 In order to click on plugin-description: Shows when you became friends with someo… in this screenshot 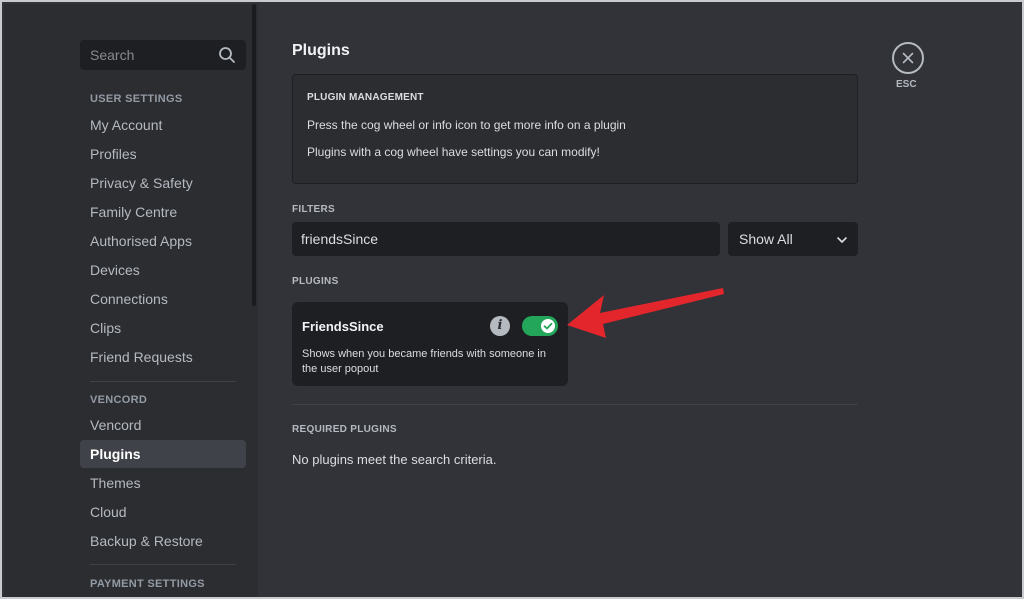, I will do `click(424, 361)`.